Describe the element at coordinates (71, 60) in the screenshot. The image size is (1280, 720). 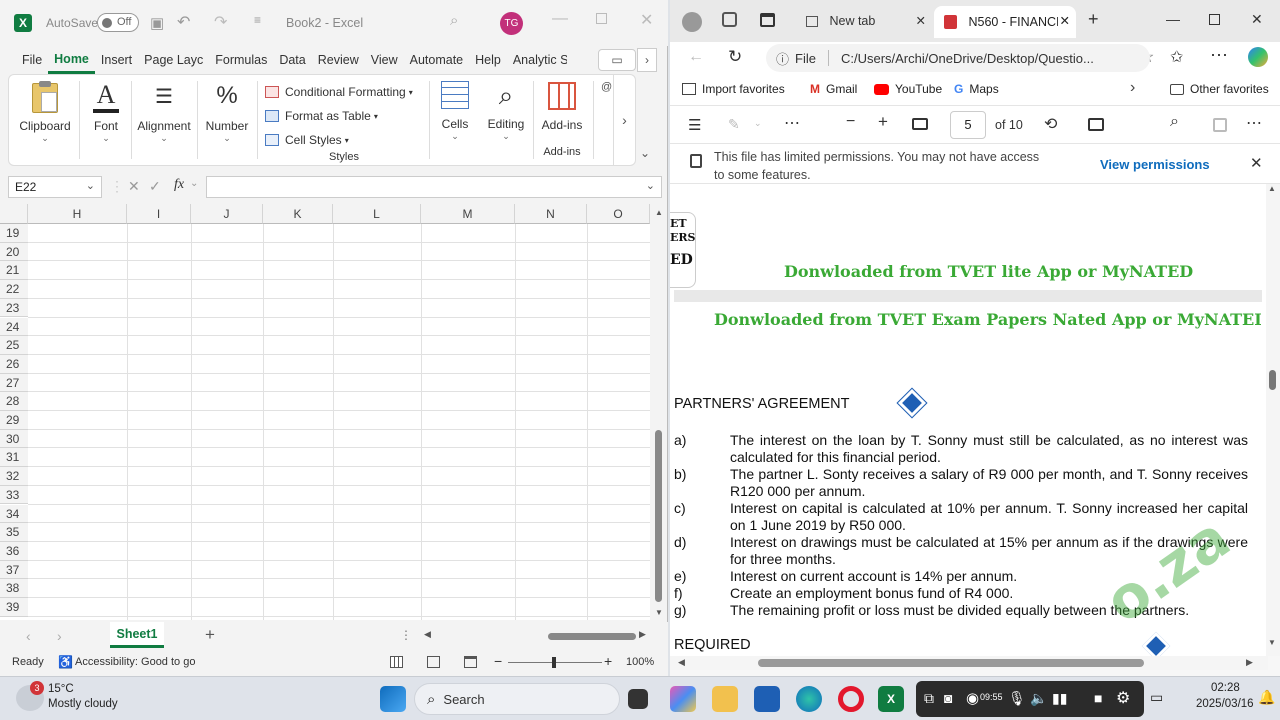
I see `tab-home: Home` at that location.